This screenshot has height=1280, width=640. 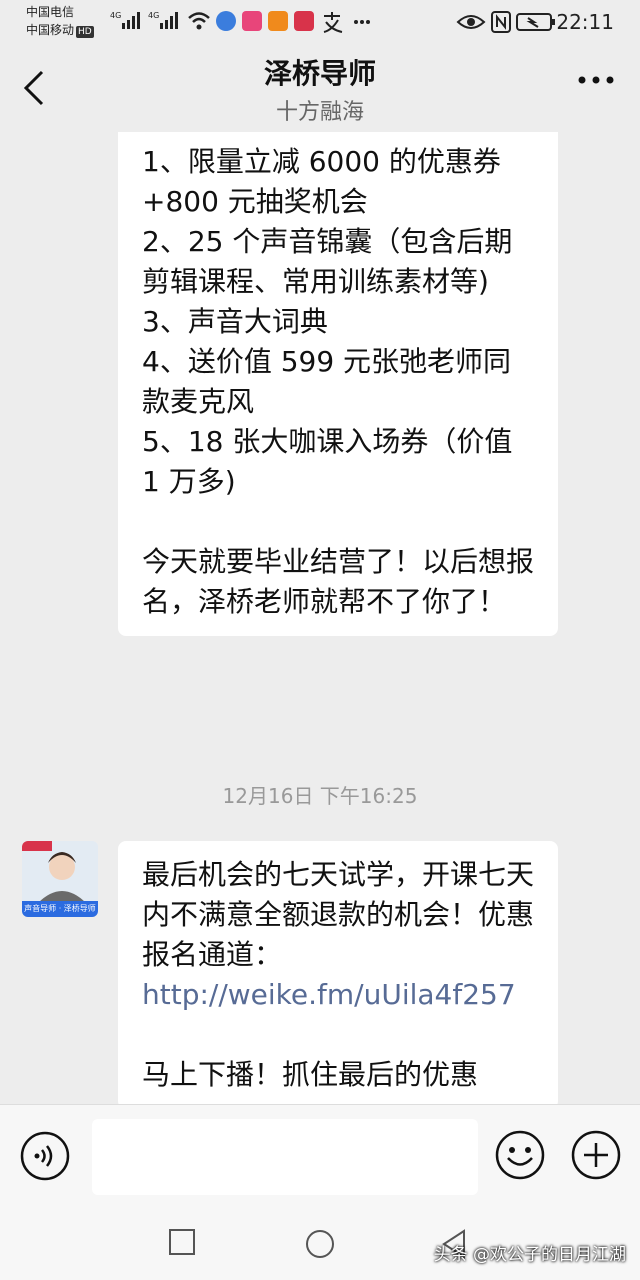 What do you see at coordinates (319, 73) in the screenshot?
I see `chat-title: 泽桥导师` at bounding box center [319, 73].